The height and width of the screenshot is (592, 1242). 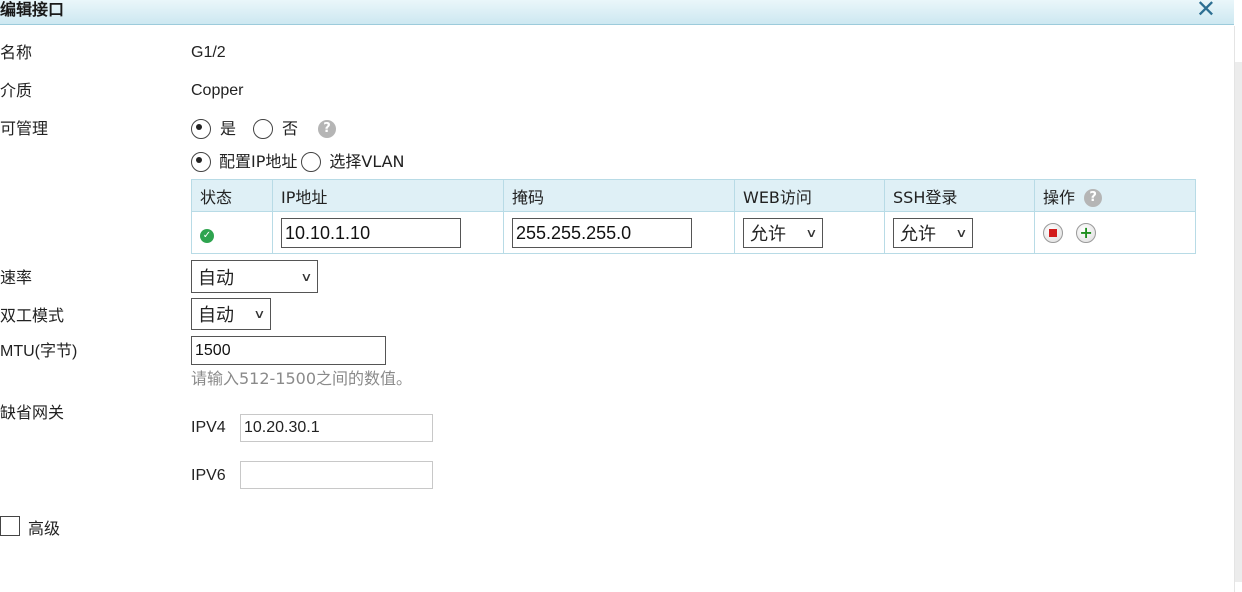 What do you see at coordinates (32, 315) in the screenshot?
I see `duplex-label: 双工模式` at bounding box center [32, 315].